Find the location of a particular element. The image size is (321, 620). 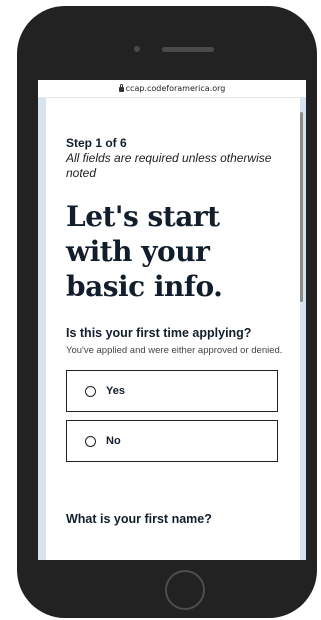

lock-icon is located at coordinates (121, 88).